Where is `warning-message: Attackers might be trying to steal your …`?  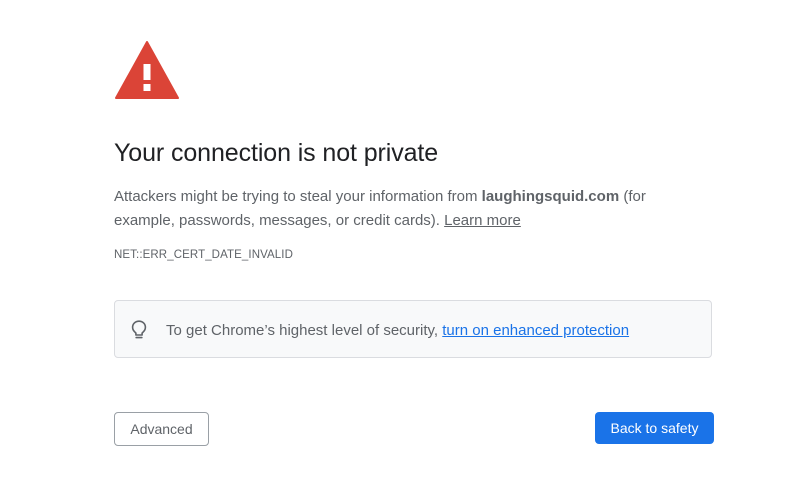 warning-message: Attackers might be trying to steal your … is located at coordinates (399, 209).